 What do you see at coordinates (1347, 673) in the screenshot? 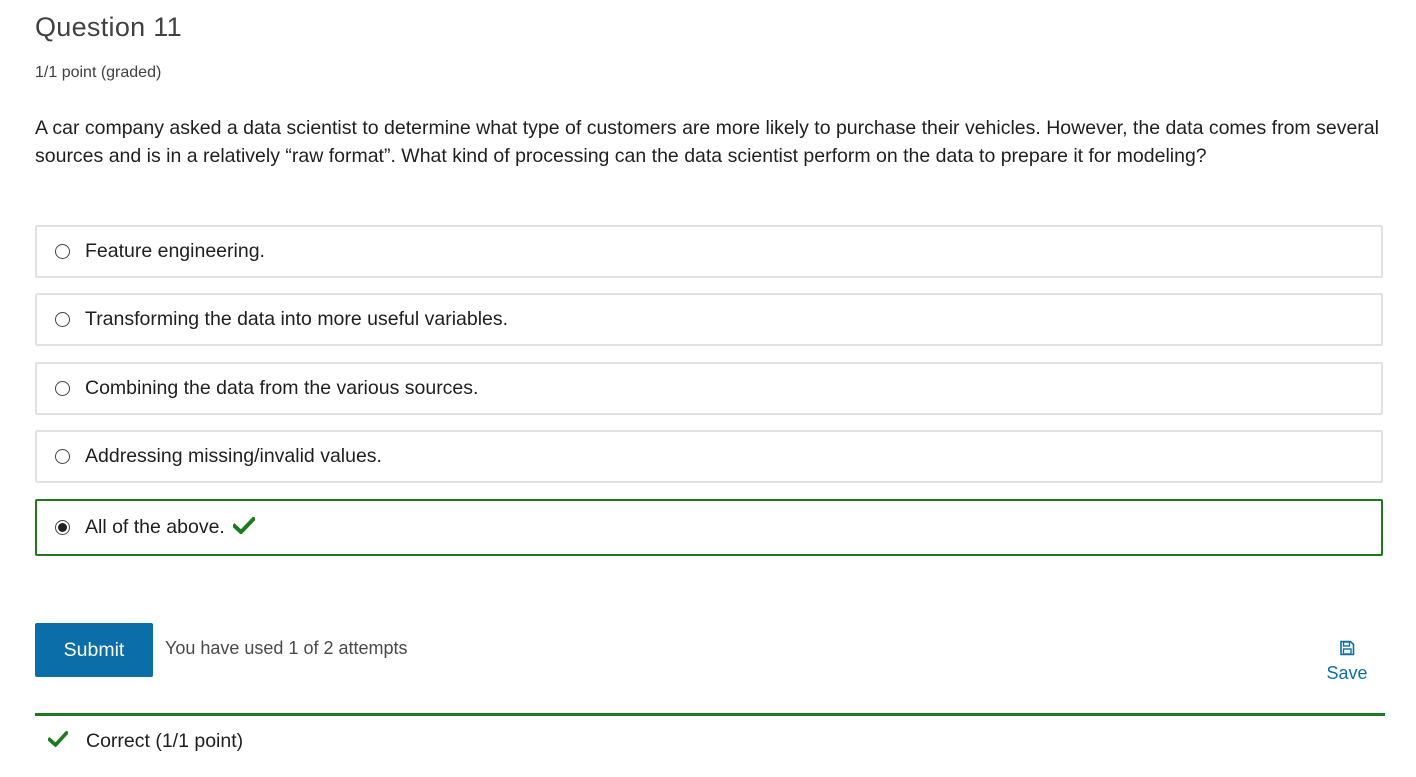
I see `save-label: Save` at bounding box center [1347, 673].